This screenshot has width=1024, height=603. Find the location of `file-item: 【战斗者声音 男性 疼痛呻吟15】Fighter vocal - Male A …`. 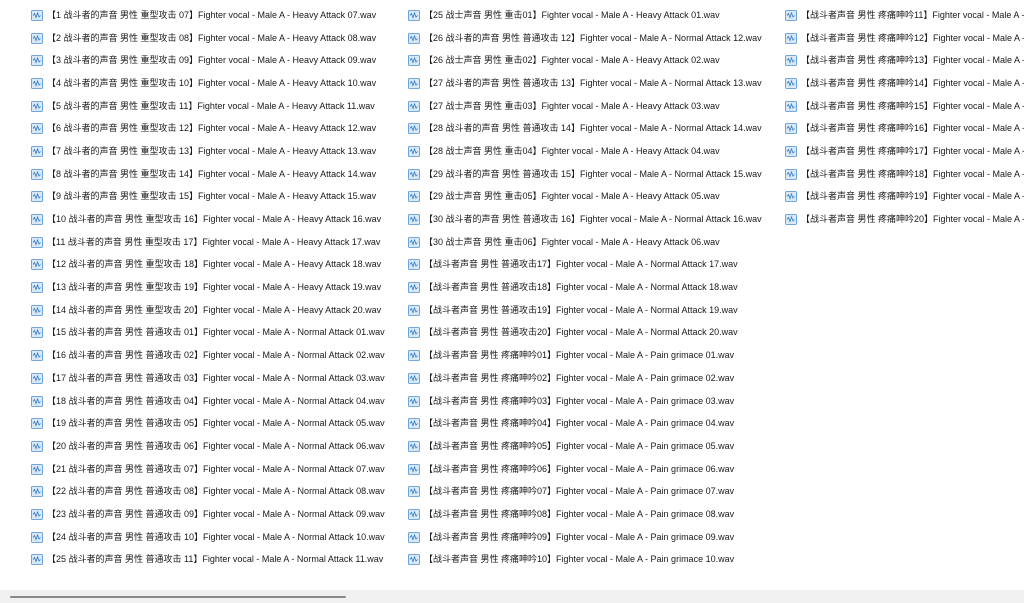

file-item: 【战斗者声音 男性 疼痛呻吟15】Fighter vocal - Male A … is located at coordinates (904, 106).